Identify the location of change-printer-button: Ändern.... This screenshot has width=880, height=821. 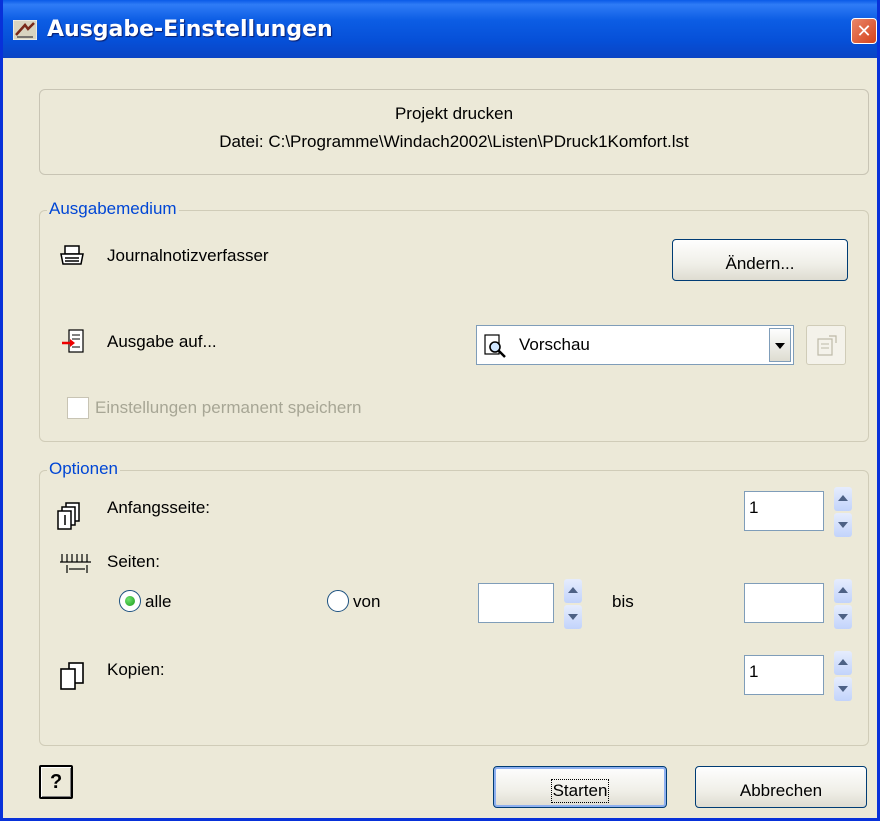
(760, 260).